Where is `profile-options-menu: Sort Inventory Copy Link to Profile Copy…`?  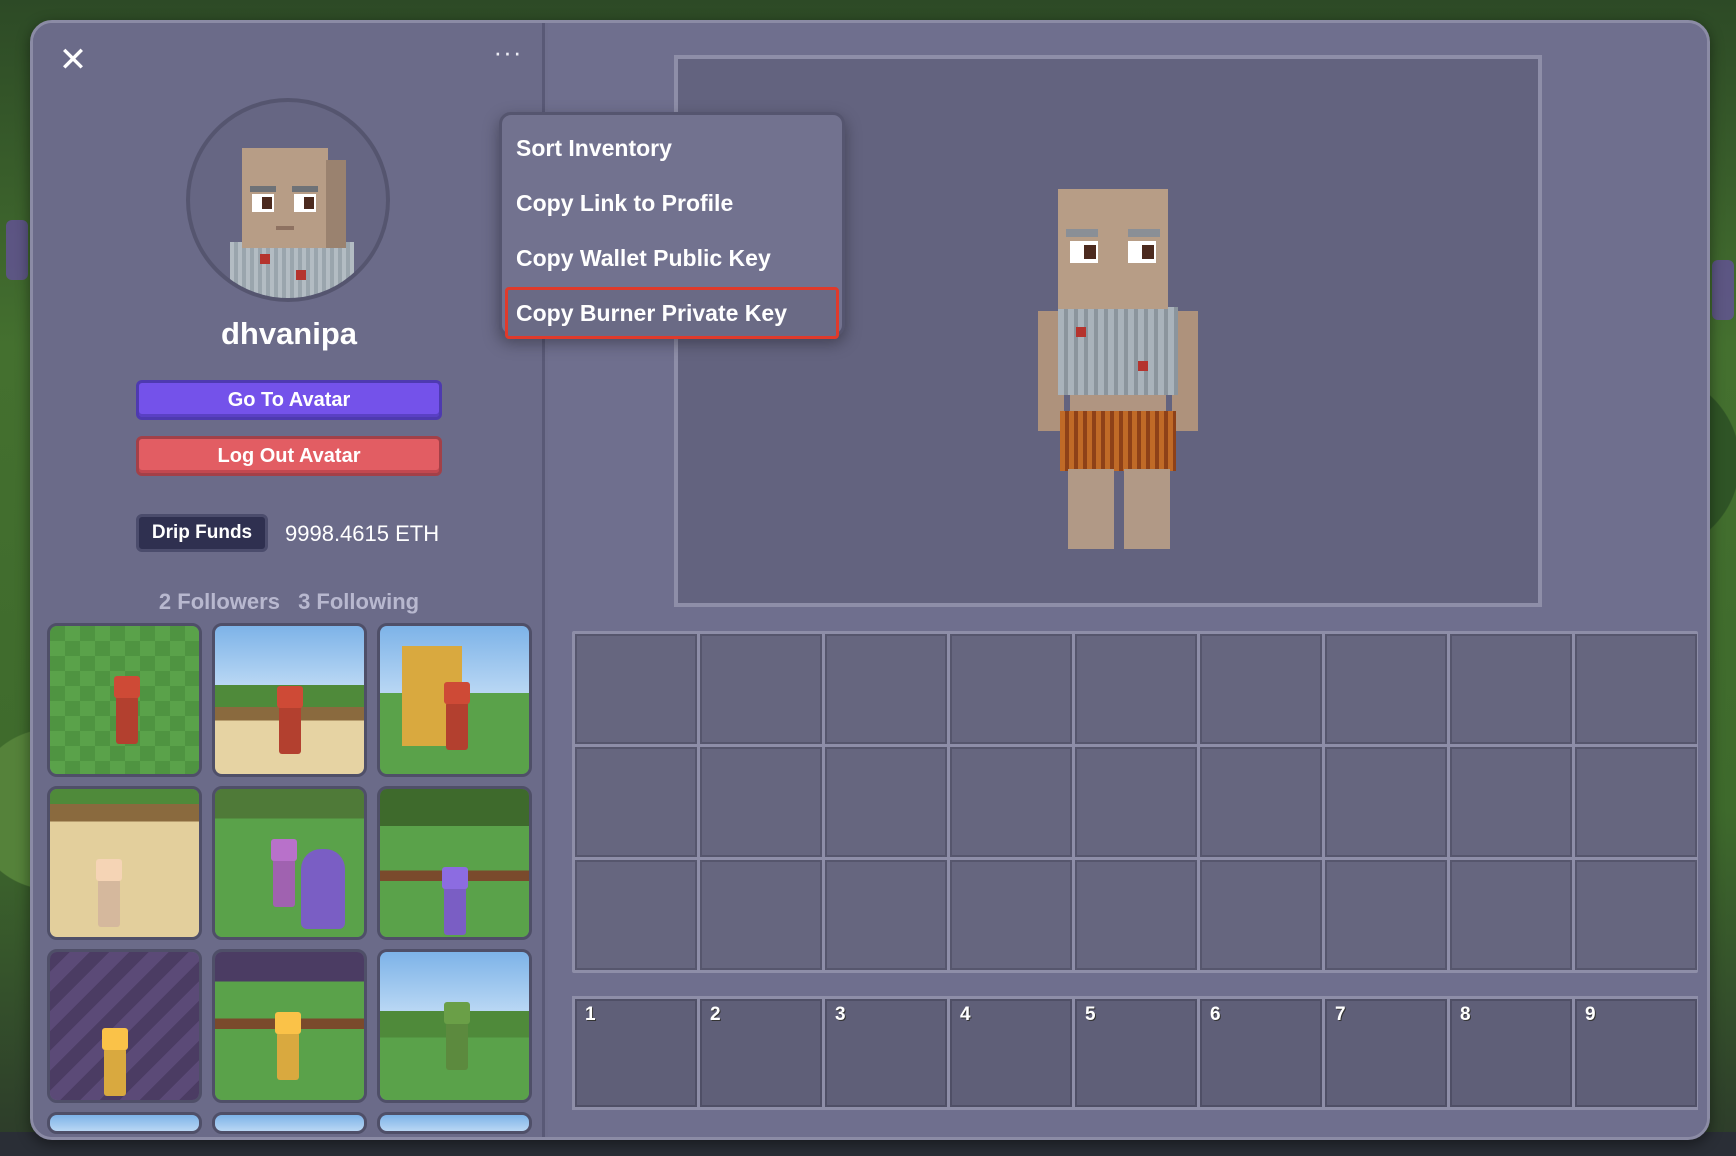 profile-options-menu: Sort Inventory Copy Link to Profile Copy… is located at coordinates (672, 225).